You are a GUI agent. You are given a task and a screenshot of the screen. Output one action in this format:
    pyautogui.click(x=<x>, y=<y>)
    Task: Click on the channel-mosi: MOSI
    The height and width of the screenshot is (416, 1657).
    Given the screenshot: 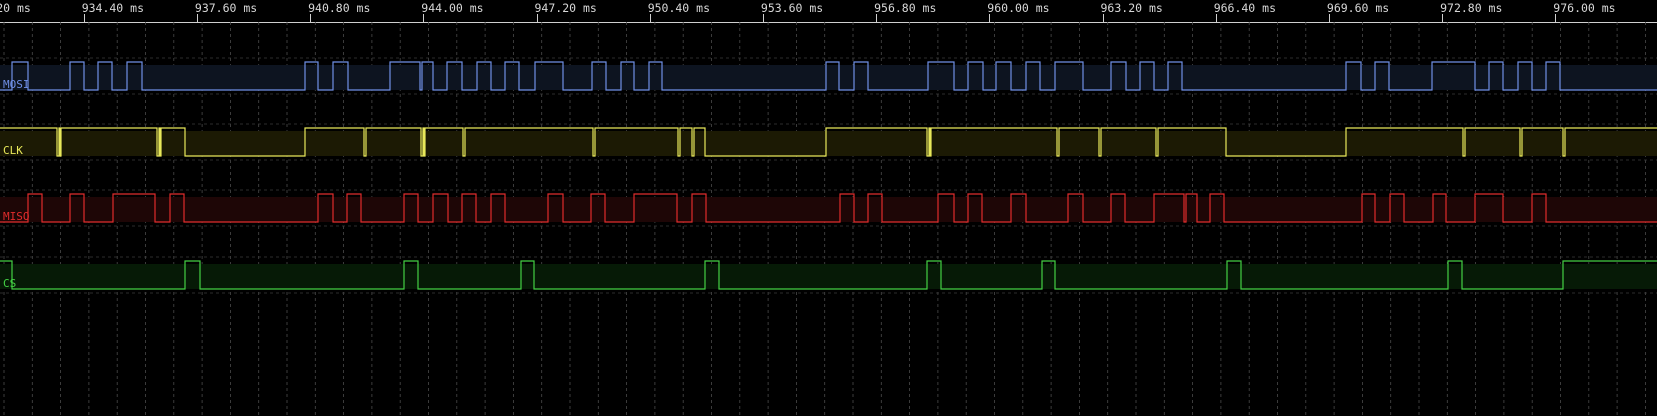 What is the action you would take?
    pyautogui.click(x=828, y=76)
    